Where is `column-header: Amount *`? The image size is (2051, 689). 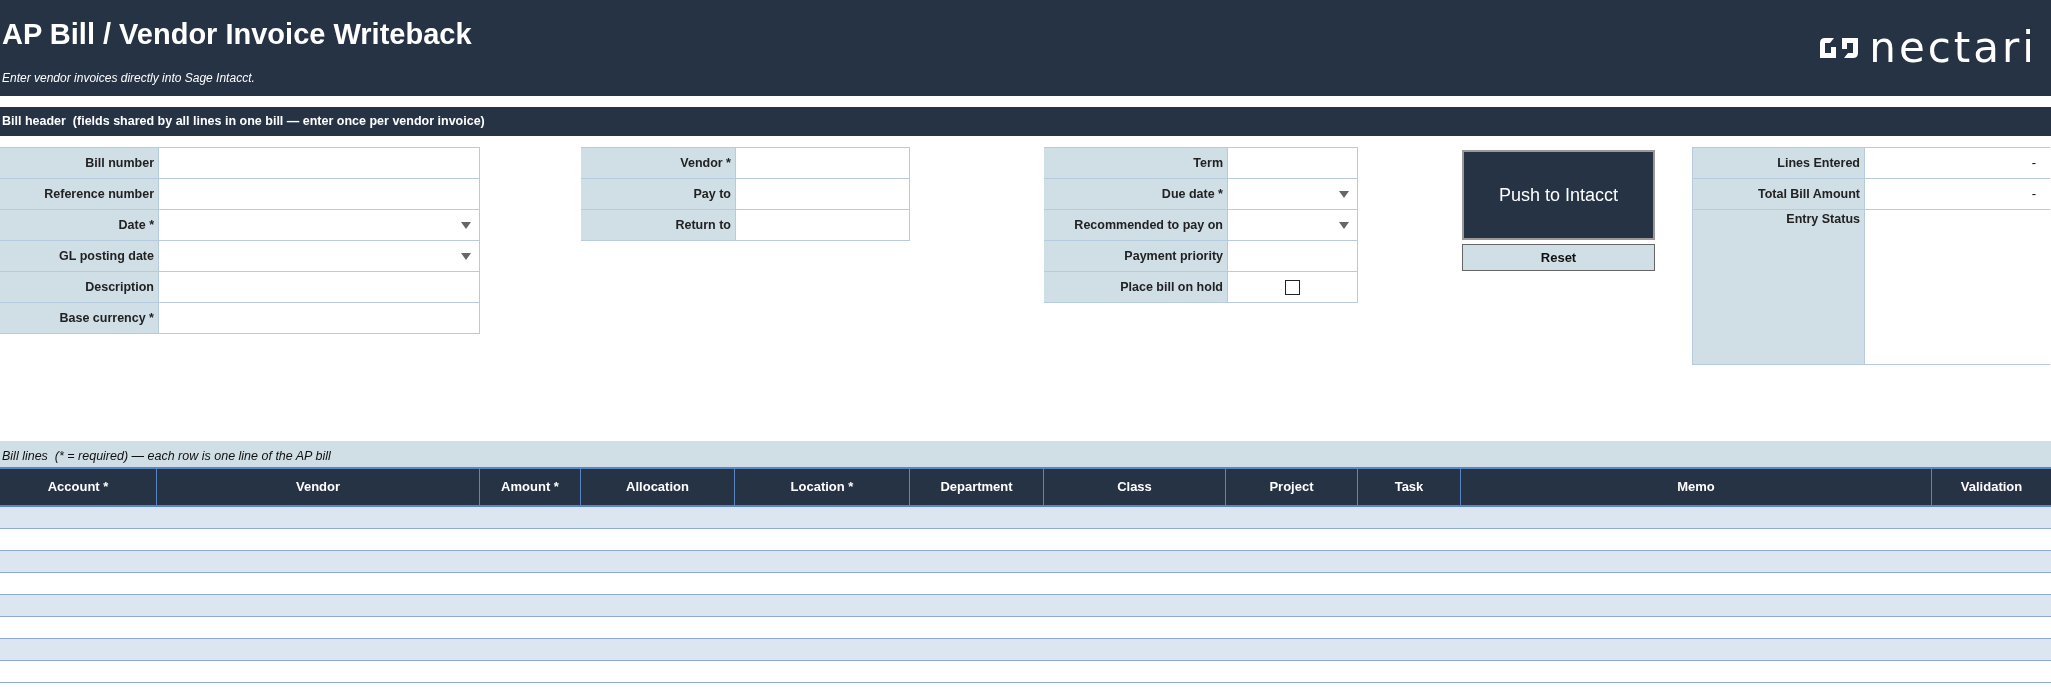 column-header: Amount * is located at coordinates (530, 487).